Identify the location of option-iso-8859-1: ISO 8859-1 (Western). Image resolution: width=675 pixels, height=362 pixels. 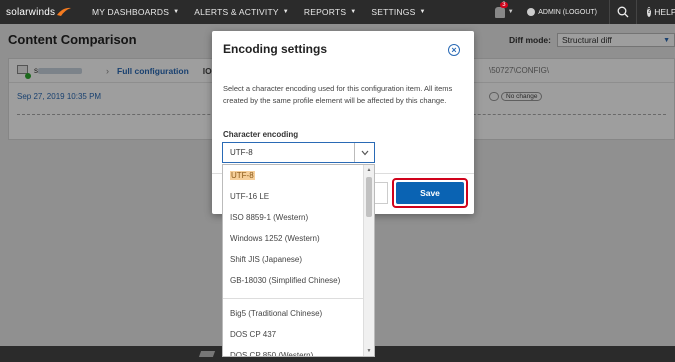
(293, 217).